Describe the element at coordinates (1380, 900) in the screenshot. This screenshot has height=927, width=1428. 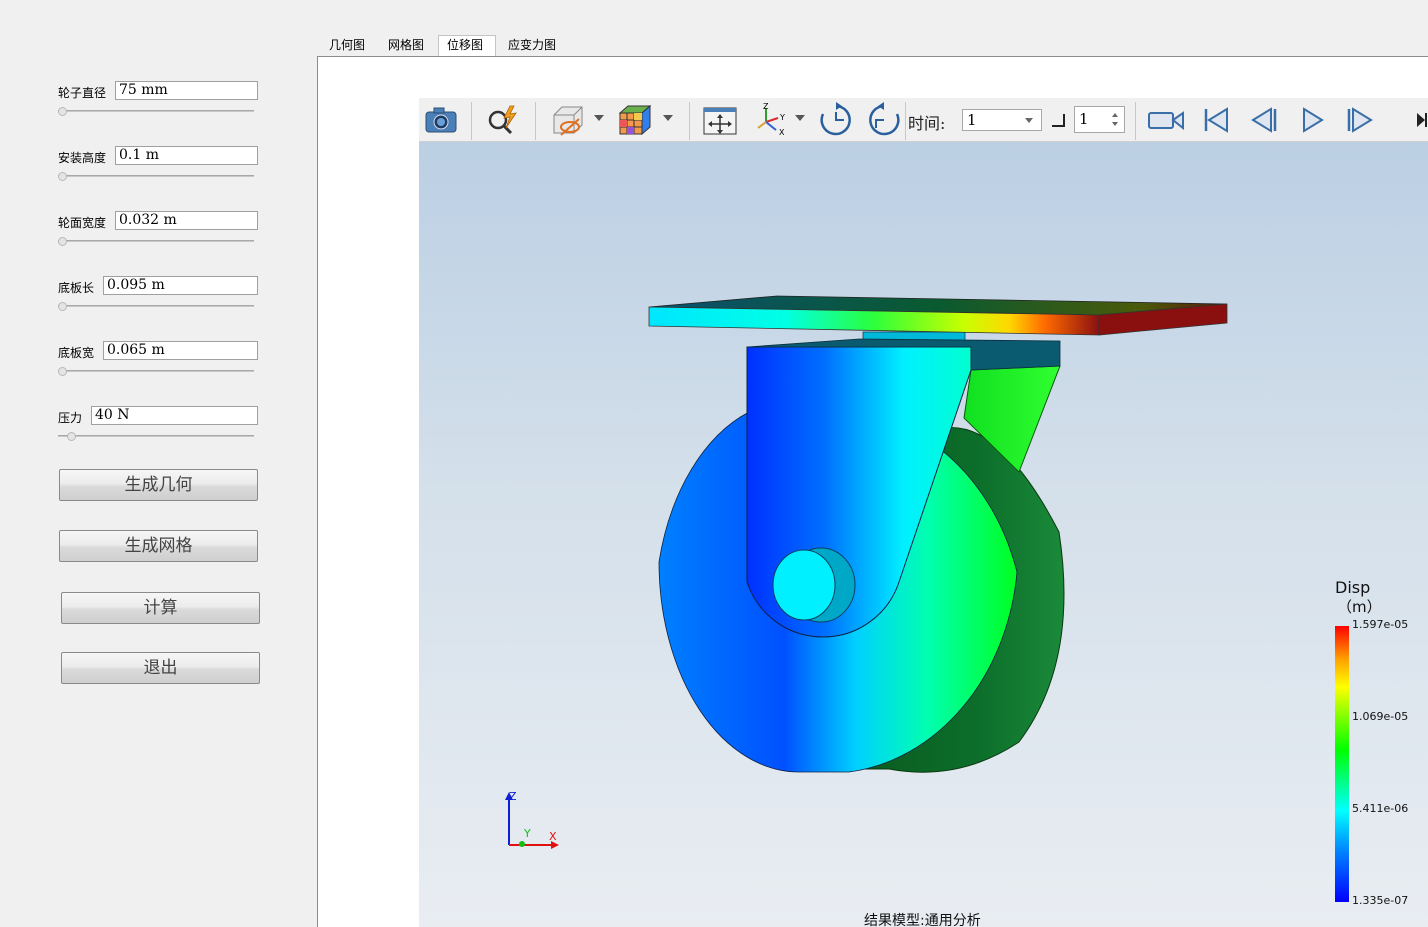
I see `legend-min-label: 1.335e-07` at that location.